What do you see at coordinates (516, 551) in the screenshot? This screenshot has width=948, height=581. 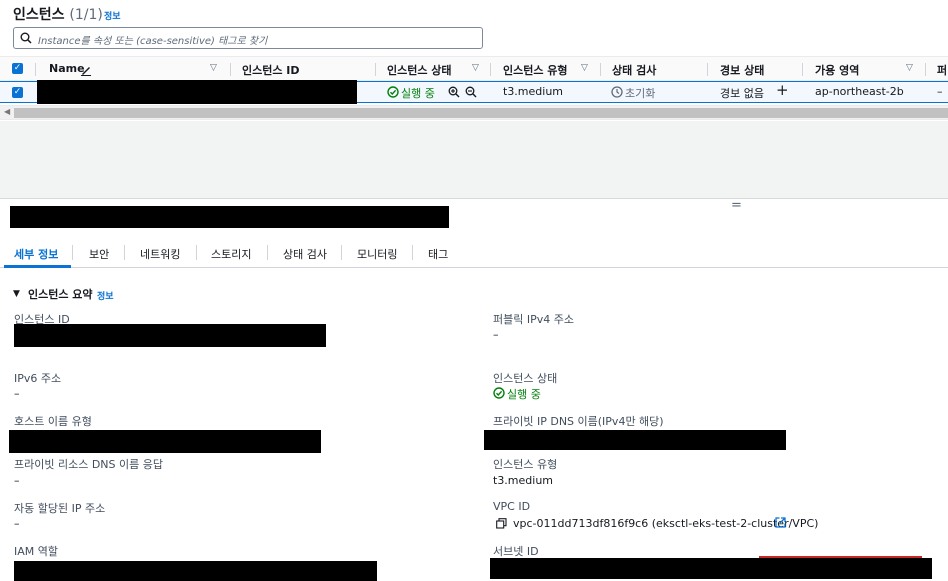 I see `subnet-id-label: 서브넷 ID` at bounding box center [516, 551].